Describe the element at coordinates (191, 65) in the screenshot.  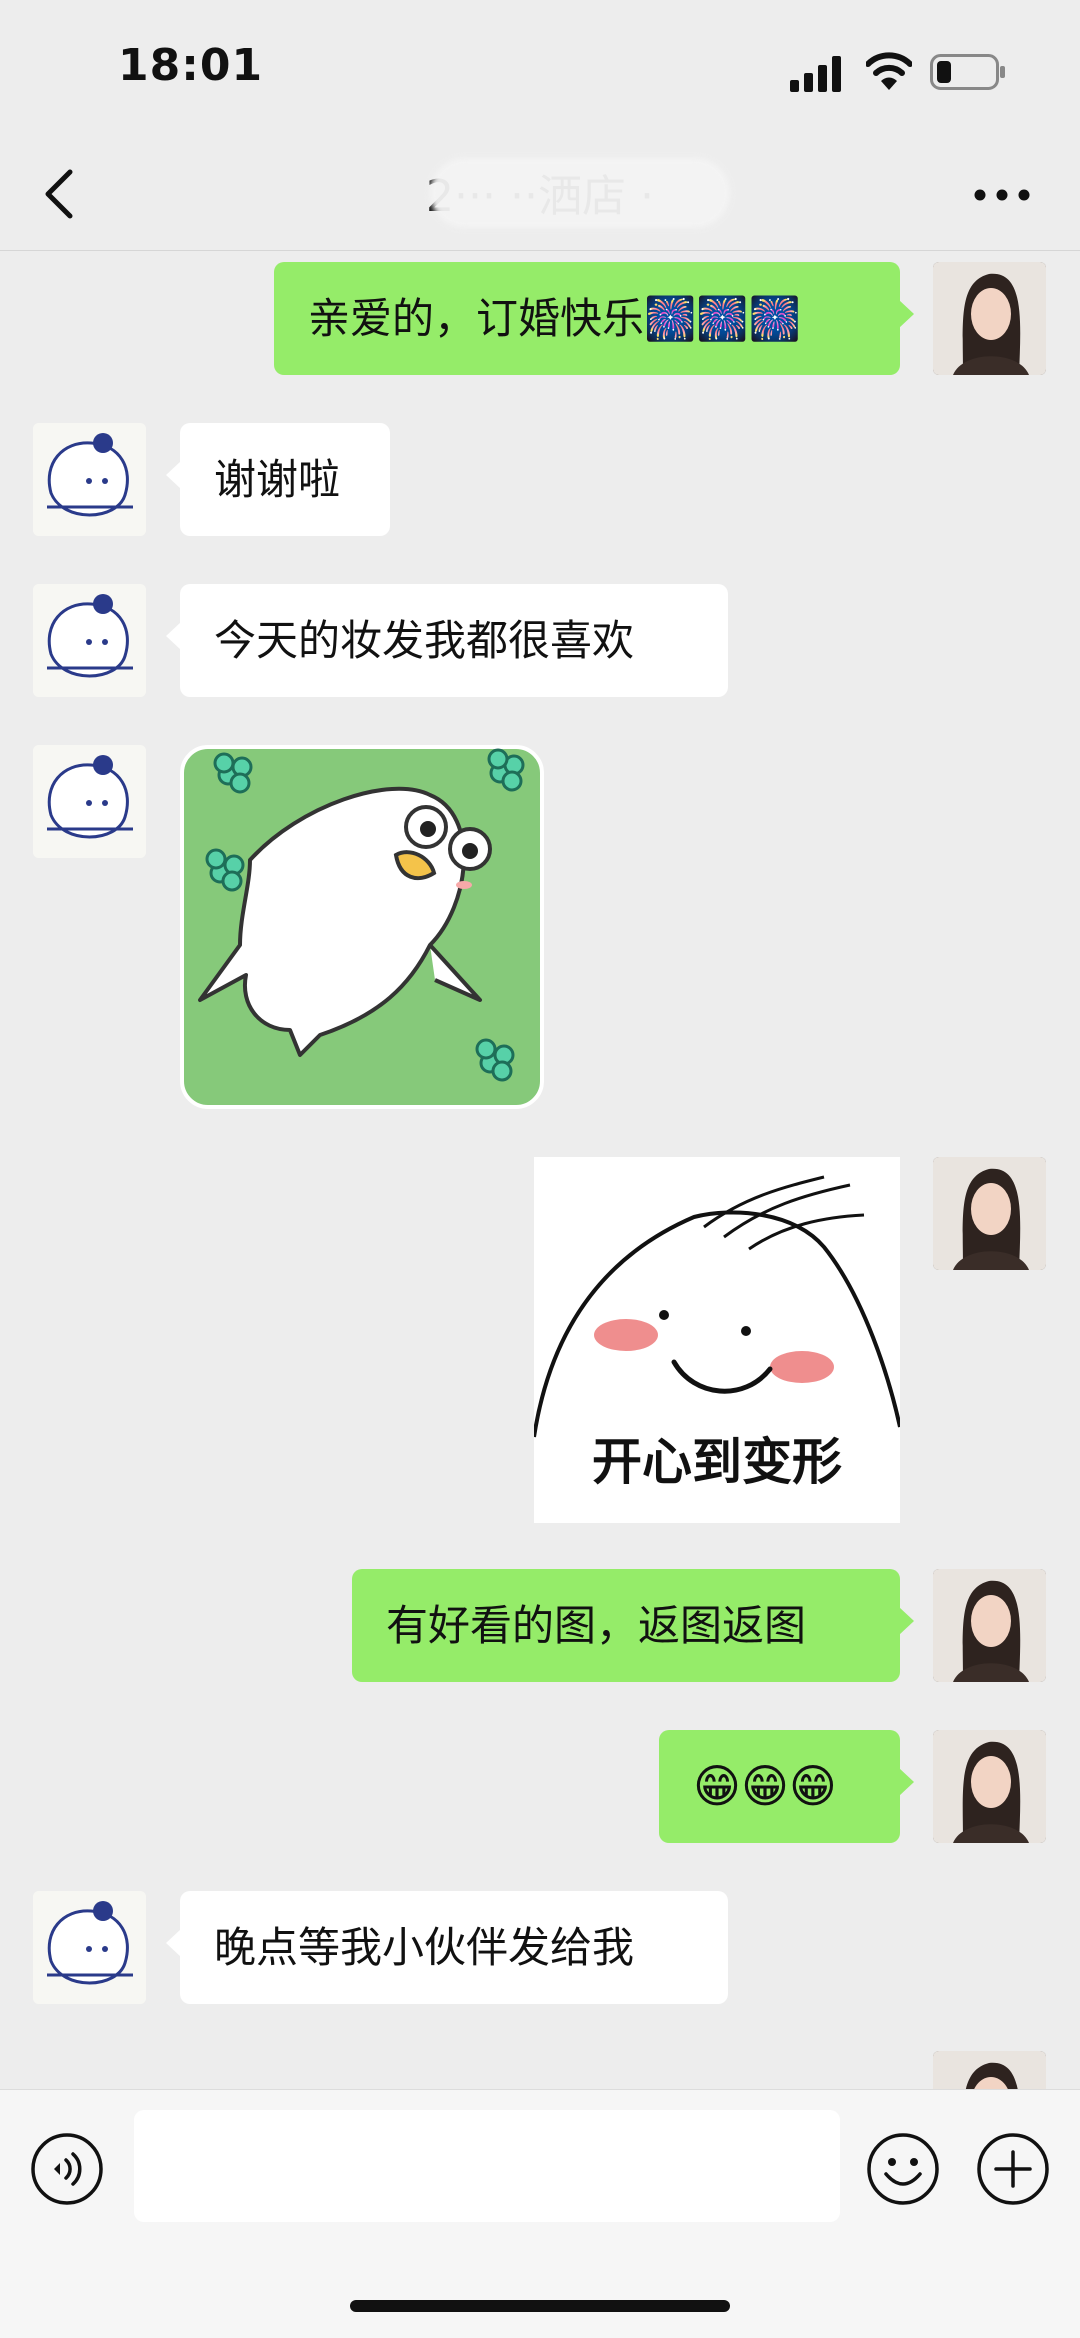
I see `status-time: 18:01` at that location.